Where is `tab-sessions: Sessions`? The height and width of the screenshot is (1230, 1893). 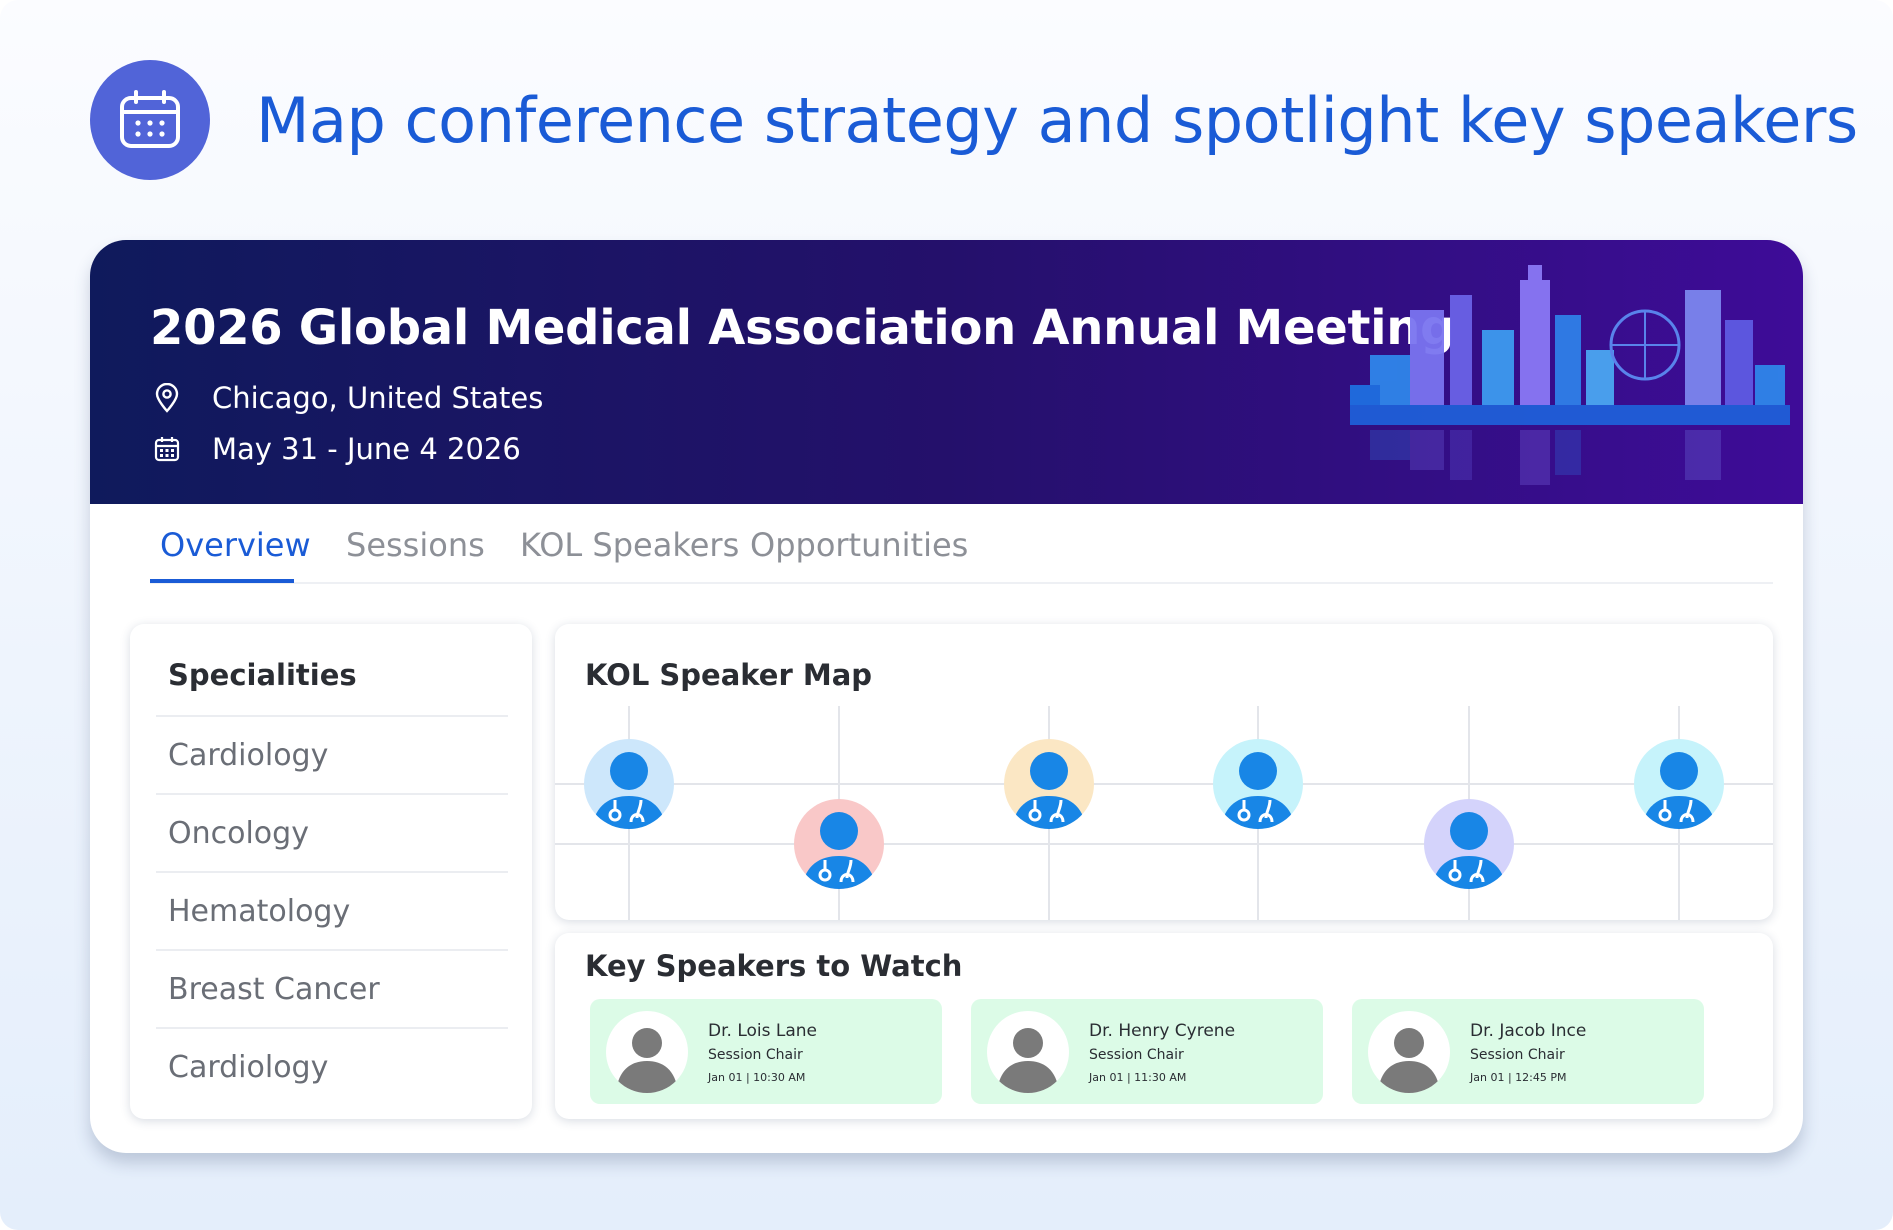 tab-sessions: Sessions is located at coordinates (415, 545).